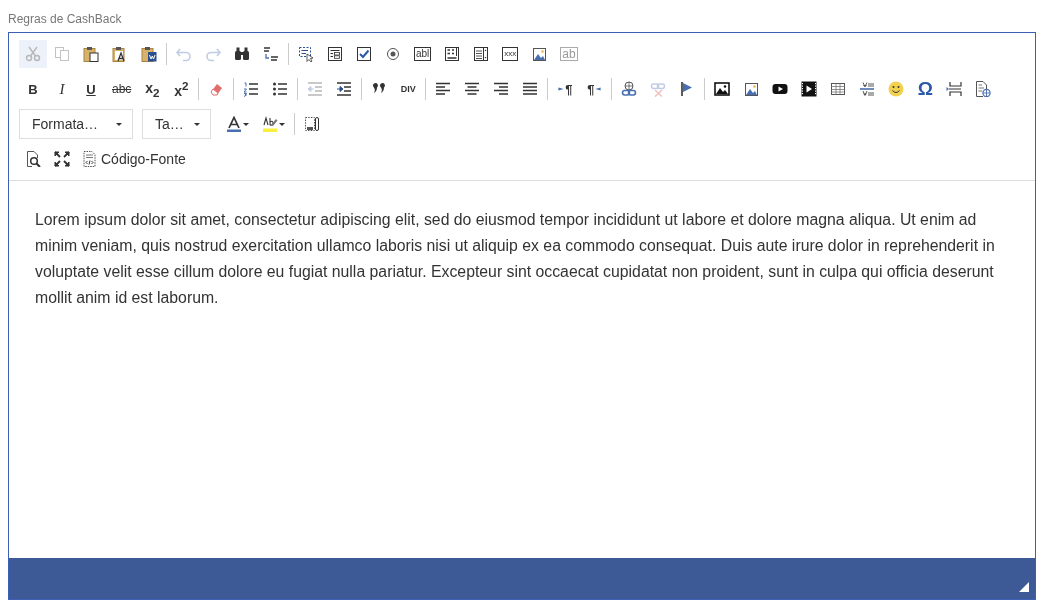 The height and width of the screenshot is (612, 1047). I want to click on toolbar-button: B, so click(33, 89).